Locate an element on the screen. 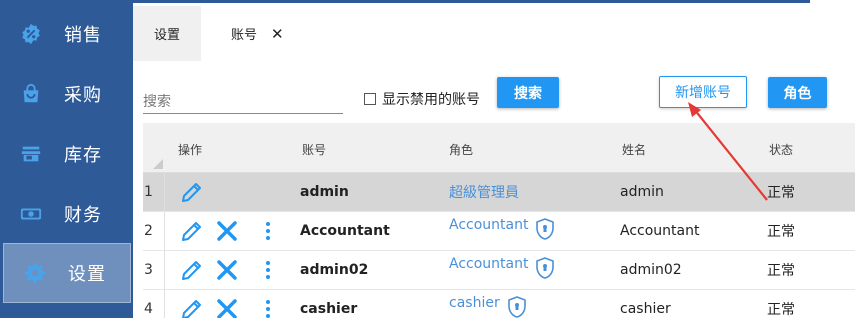 The width and height of the screenshot is (855, 318). role-link: cashier is located at coordinates (474, 303).